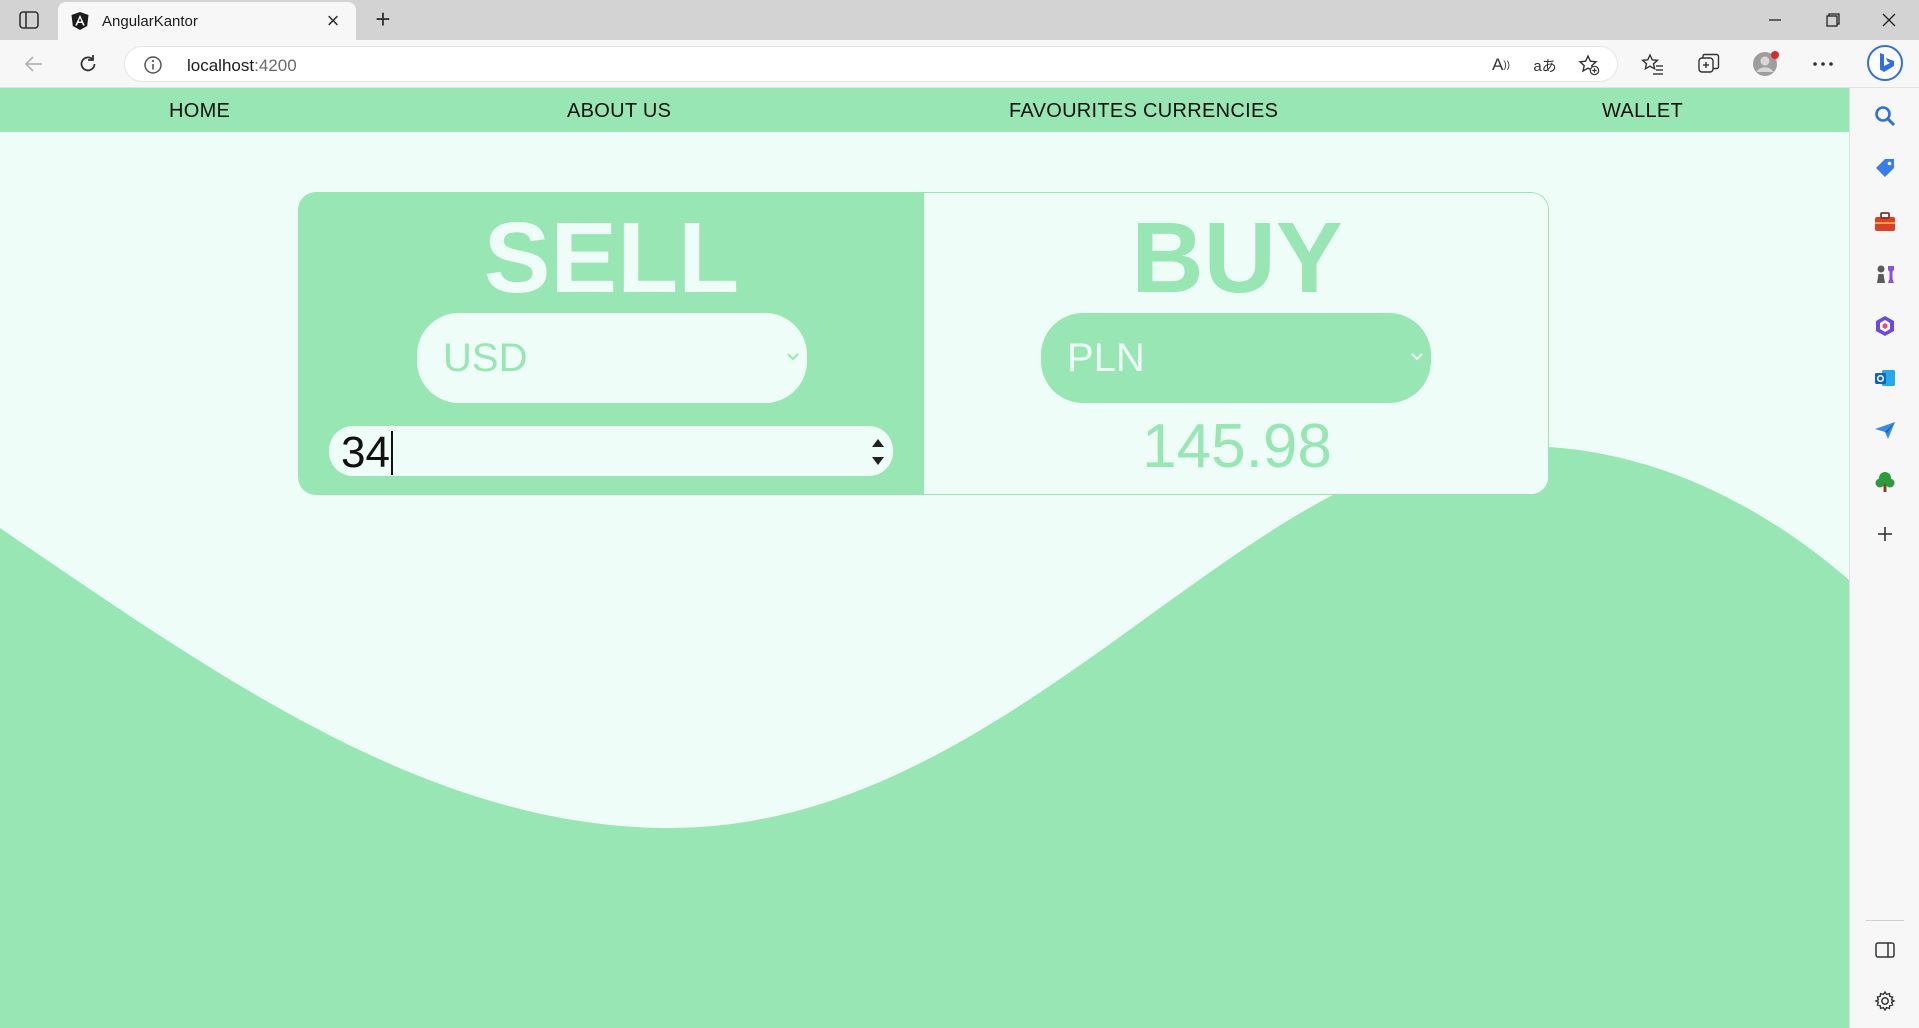 The height and width of the screenshot is (1028, 1919). Describe the element at coordinates (383, 20) in the screenshot. I see `new-tab-icon: +` at that location.